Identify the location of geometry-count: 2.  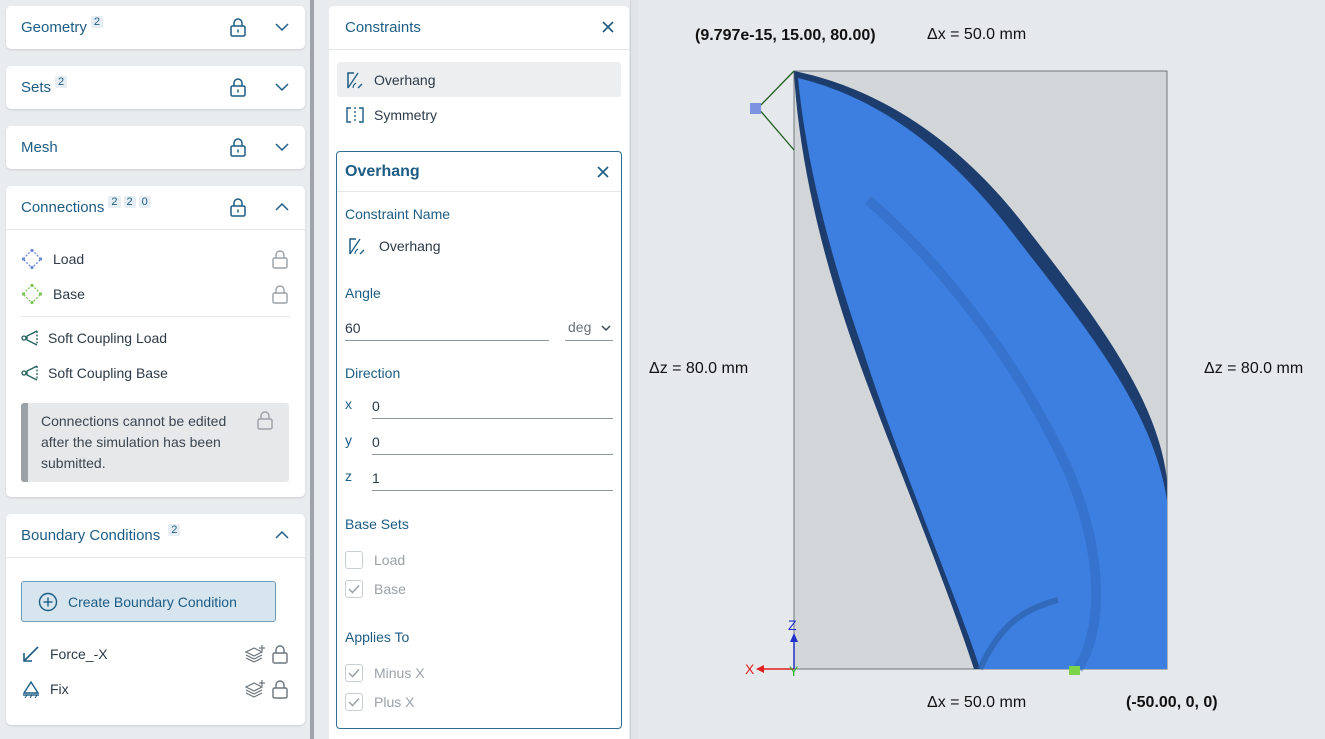
(96, 21).